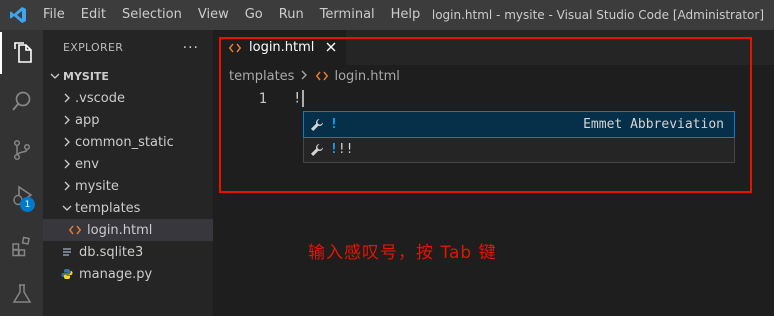 The height and width of the screenshot is (316, 774). Describe the element at coordinates (128, 186) in the screenshot. I see `tree-item-mysite: mysite` at that location.